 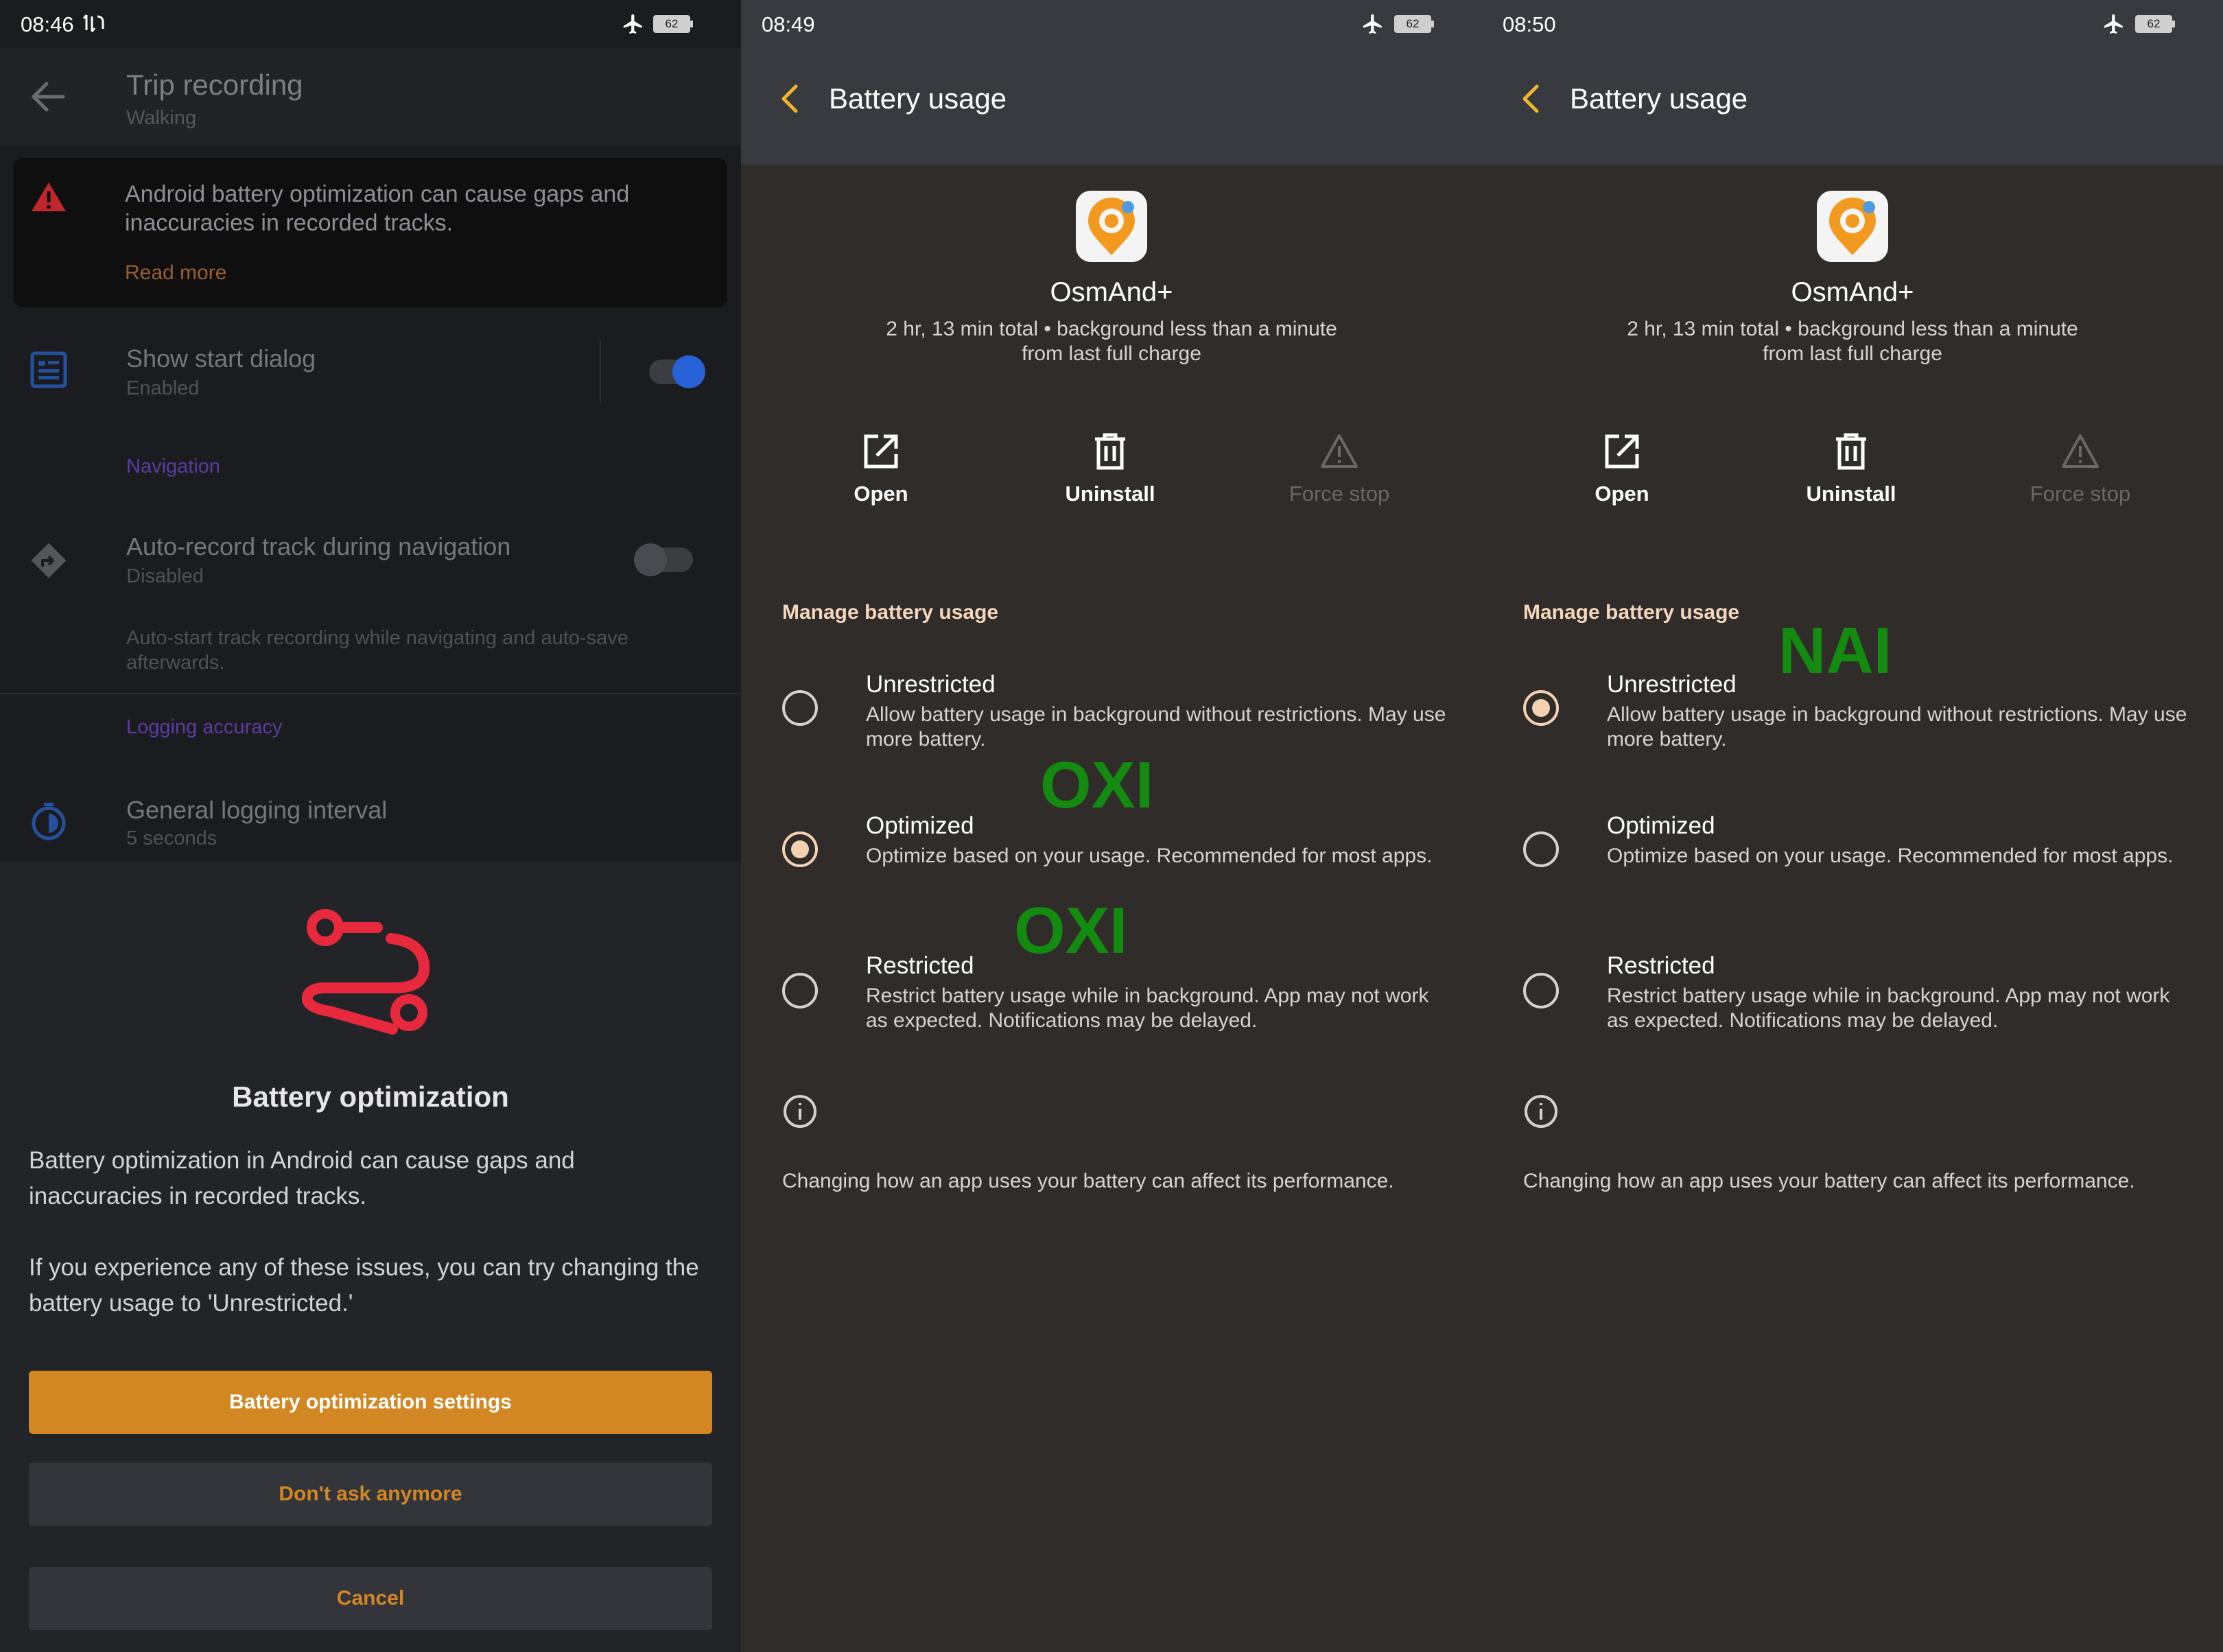 What do you see at coordinates (1097, 785) in the screenshot?
I see `annotation-oxi-optimized: OXI` at bounding box center [1097, 785].